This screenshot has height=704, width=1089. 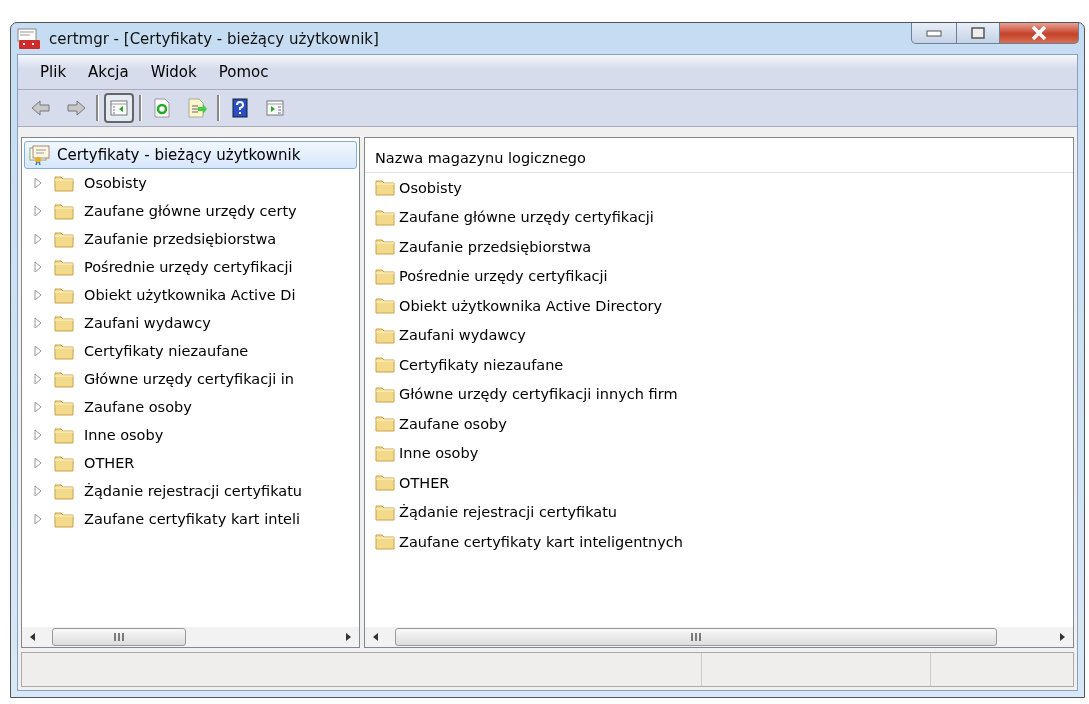 What do you see at coordinates (508, 512) in the screenshot?
I see `list-item: Żądanie rejestracji certyfikatu` at bounding box center [508, 512].